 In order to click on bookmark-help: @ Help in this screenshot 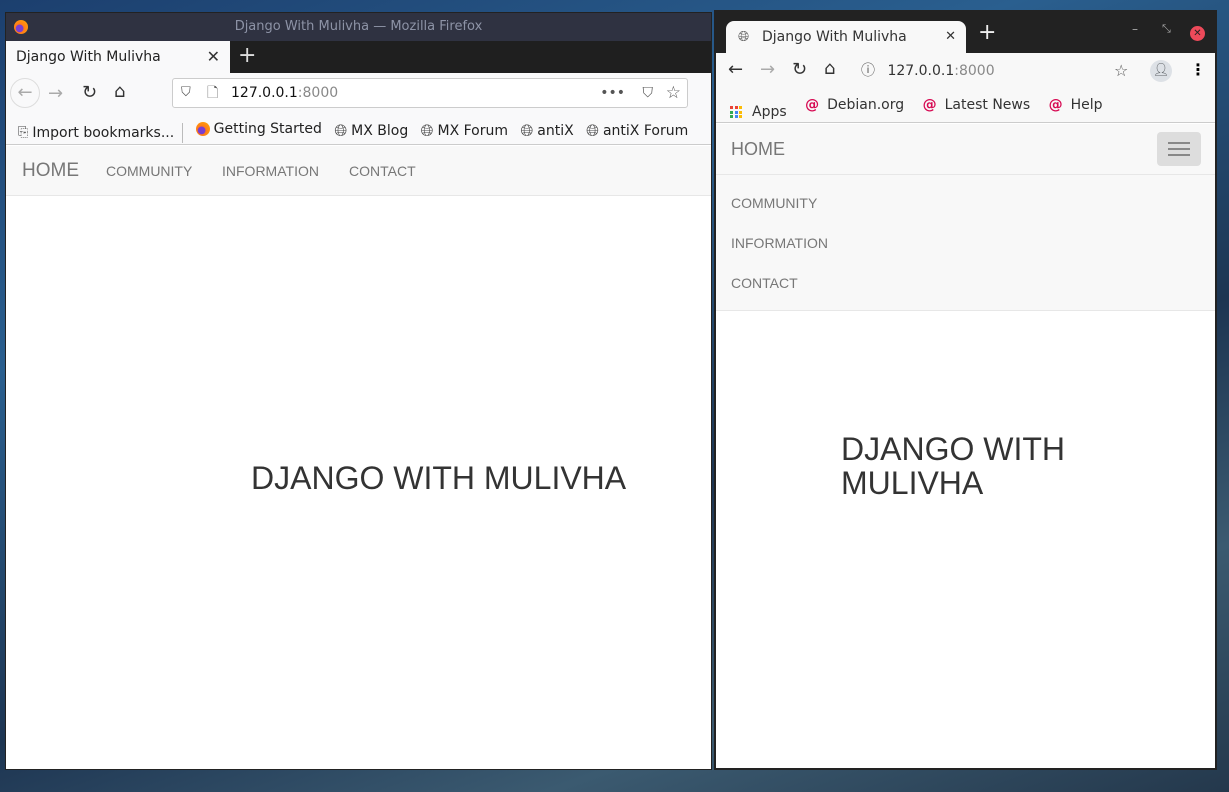, I will do `click(1076, 105)`.